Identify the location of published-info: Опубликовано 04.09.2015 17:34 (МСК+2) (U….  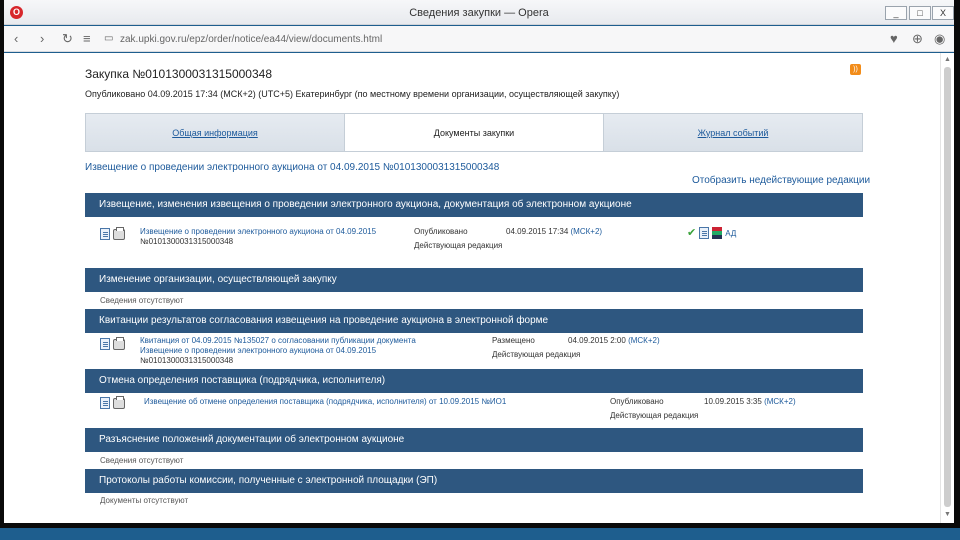
(352, 94).